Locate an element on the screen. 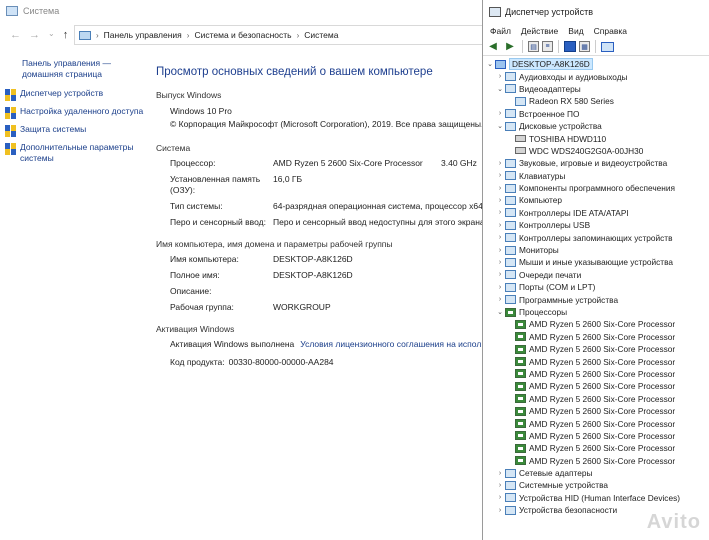 The height and width of the screenshot is (540, 709). info-row-workgroup: Рабочая группа: WORKGROUP is located at coordinates (326, 310).